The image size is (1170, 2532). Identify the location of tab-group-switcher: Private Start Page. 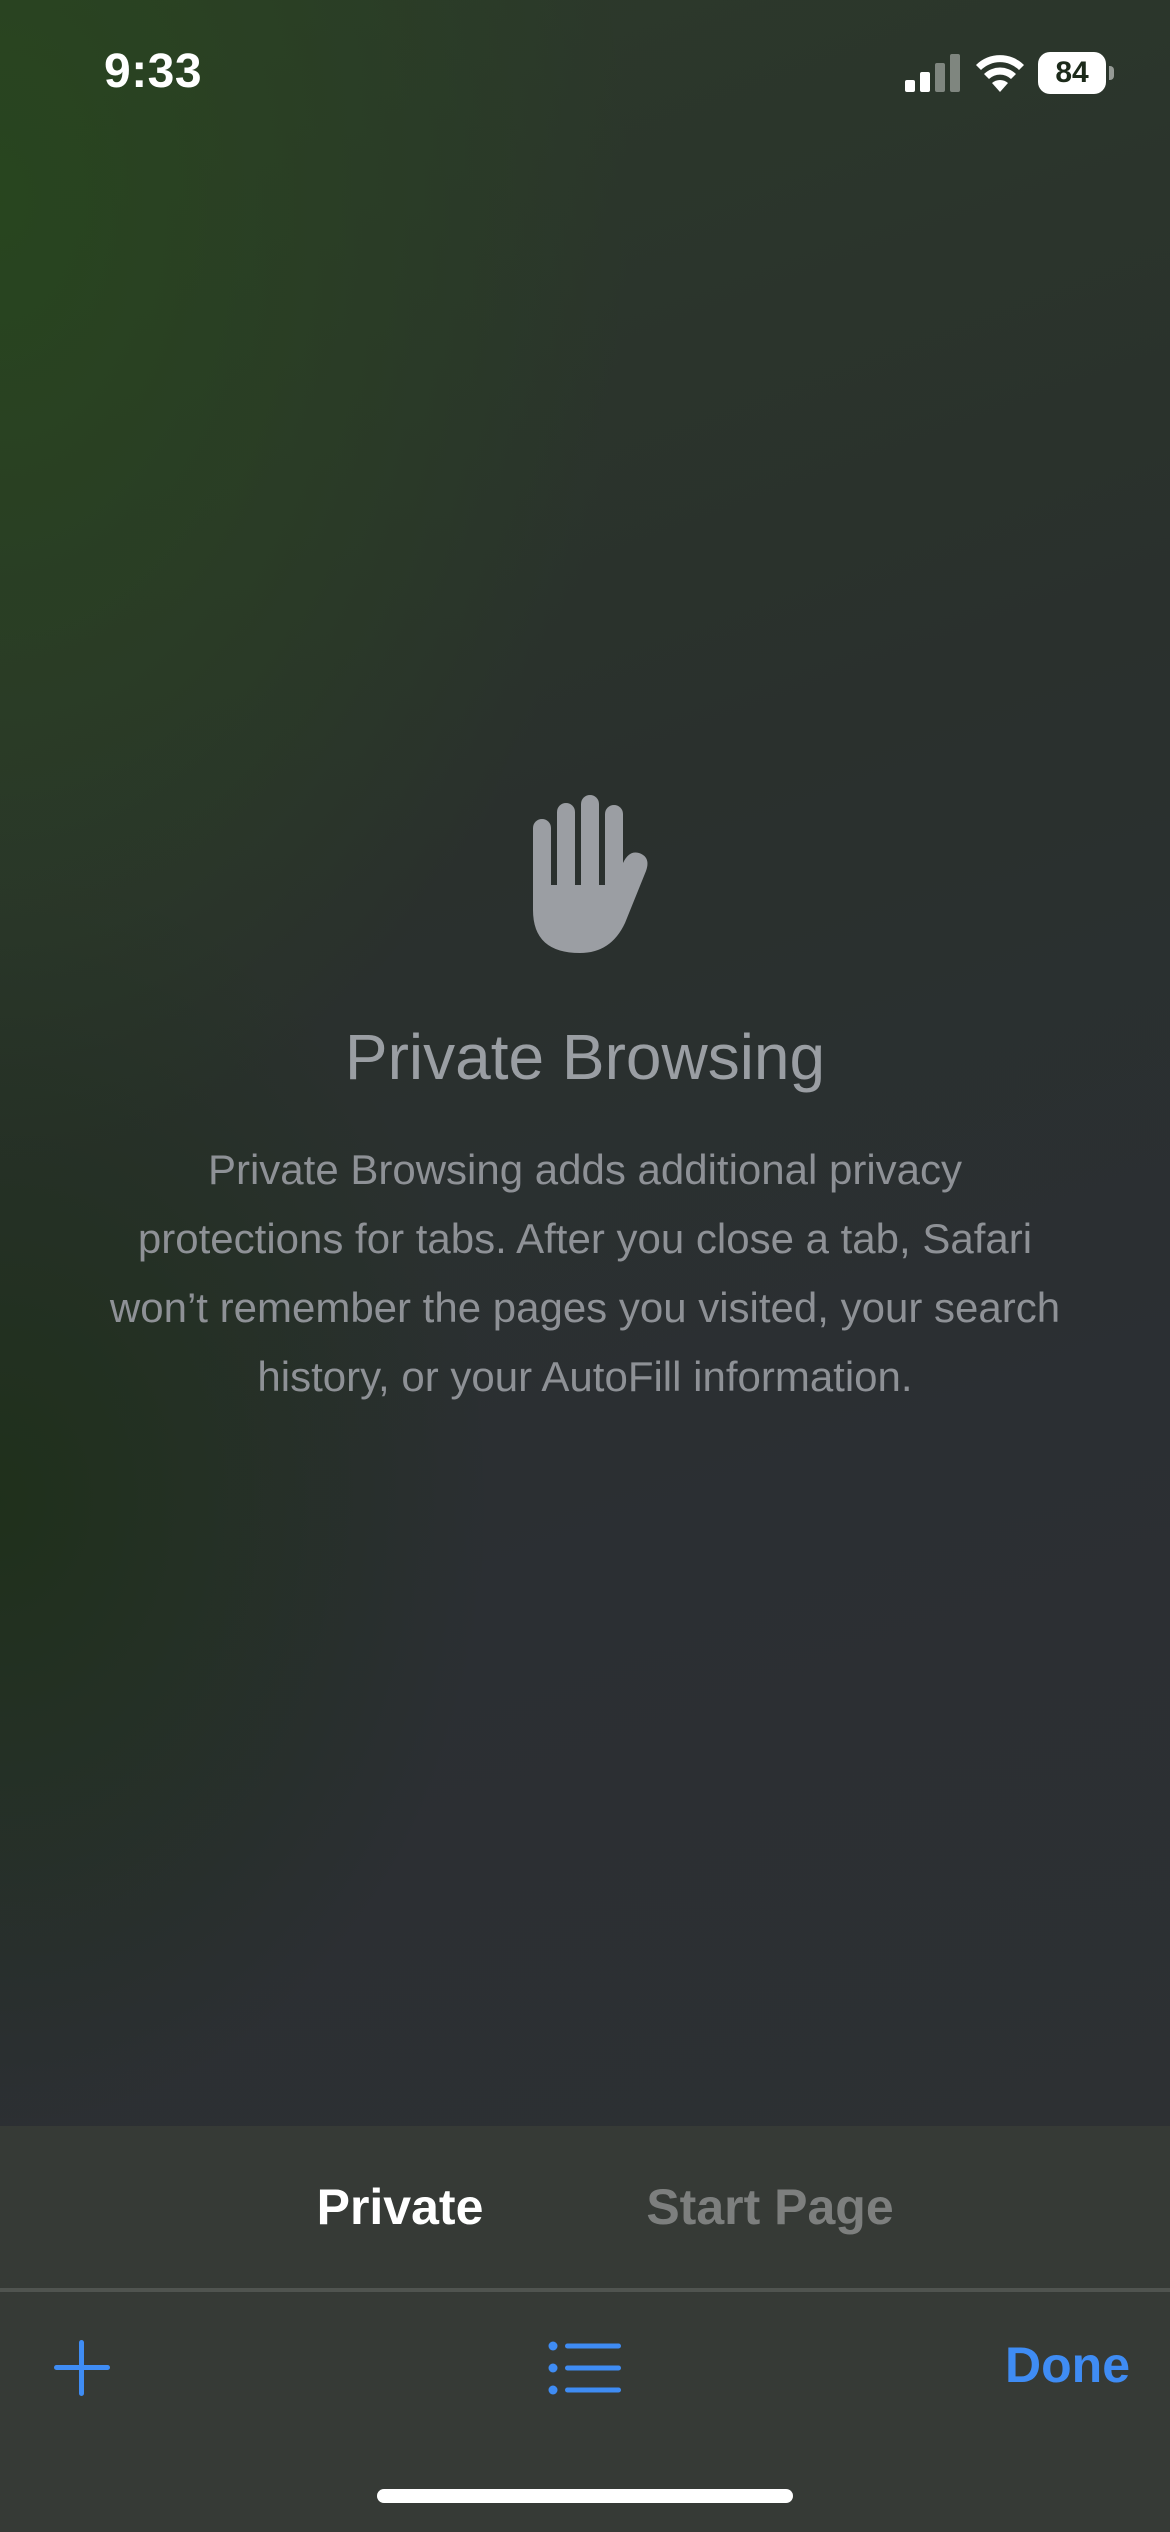
(585, 2207).